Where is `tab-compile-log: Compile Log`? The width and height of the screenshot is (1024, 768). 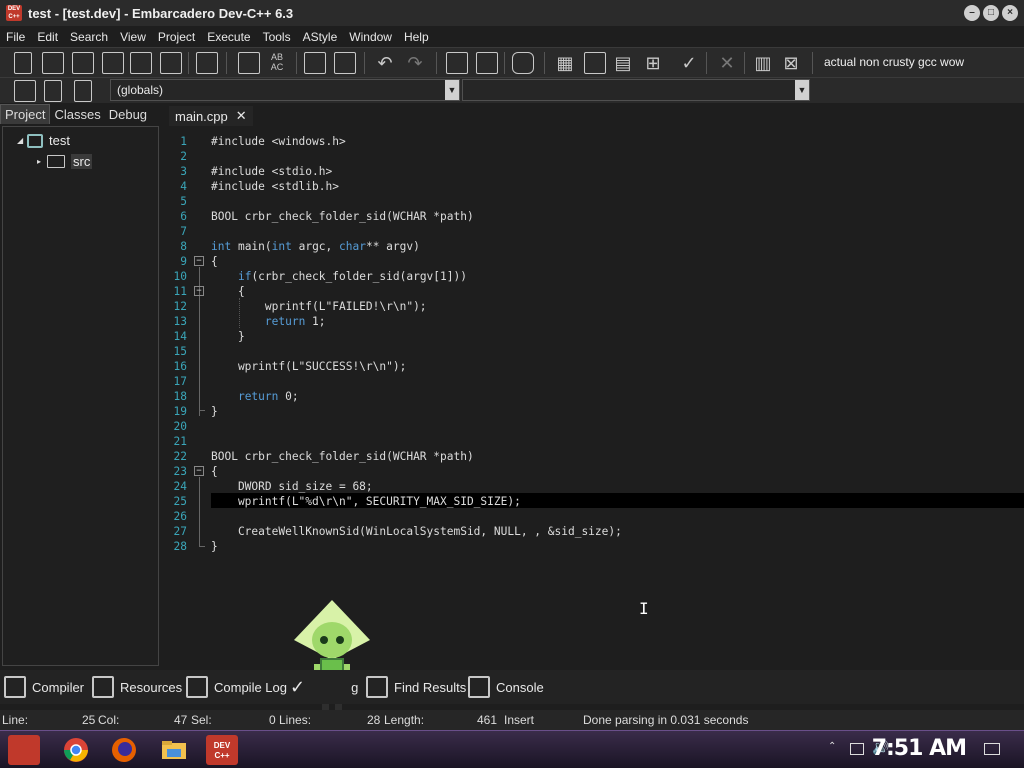
tab-compile-log: Compile Log is located at coordinates (236, 687).